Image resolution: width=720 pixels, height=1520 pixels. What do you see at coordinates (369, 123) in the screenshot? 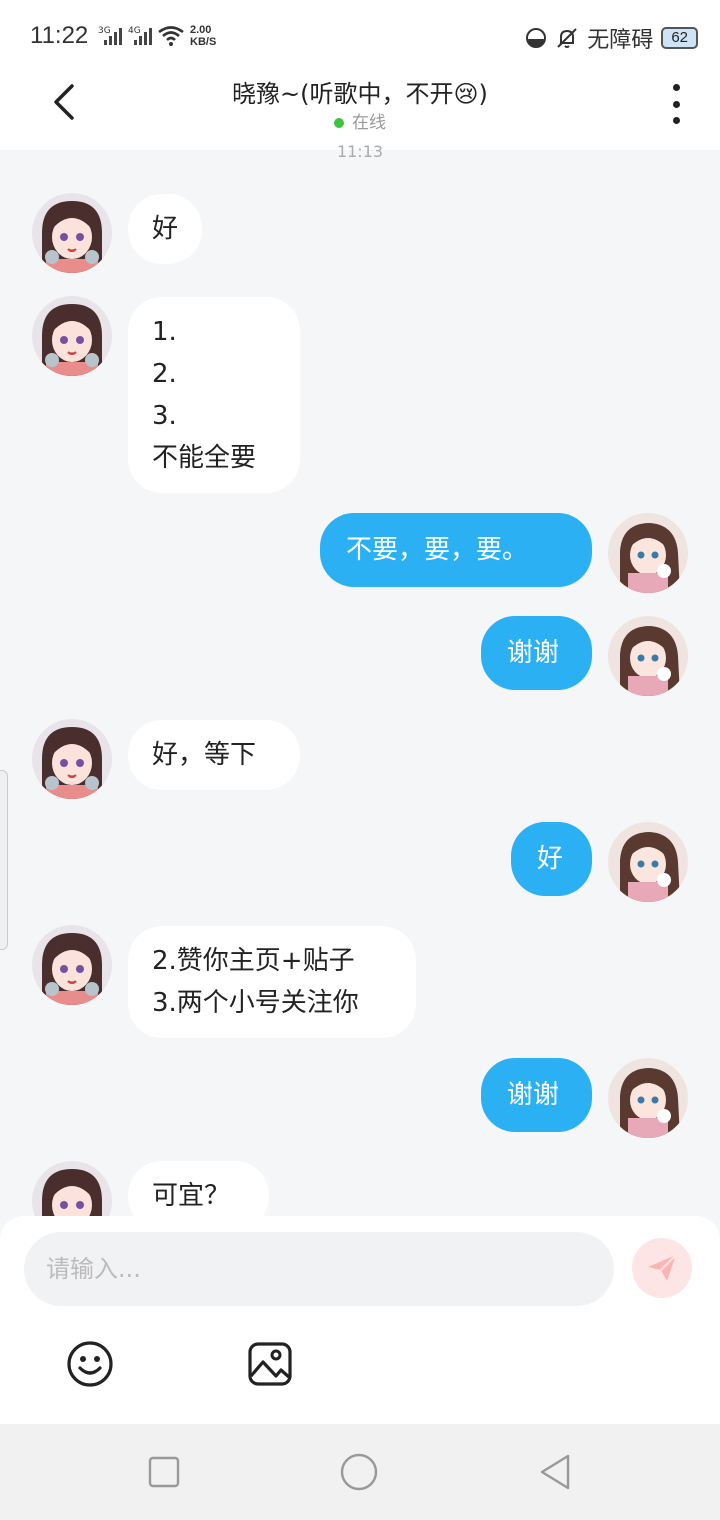
I see `online-label: 在线` at bounding box center [369, 123].